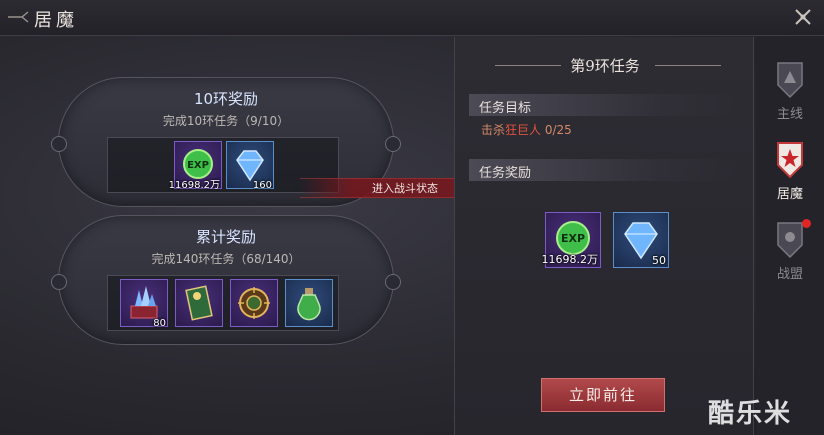  I want to click on compass-medal-item, so click(254, 303).